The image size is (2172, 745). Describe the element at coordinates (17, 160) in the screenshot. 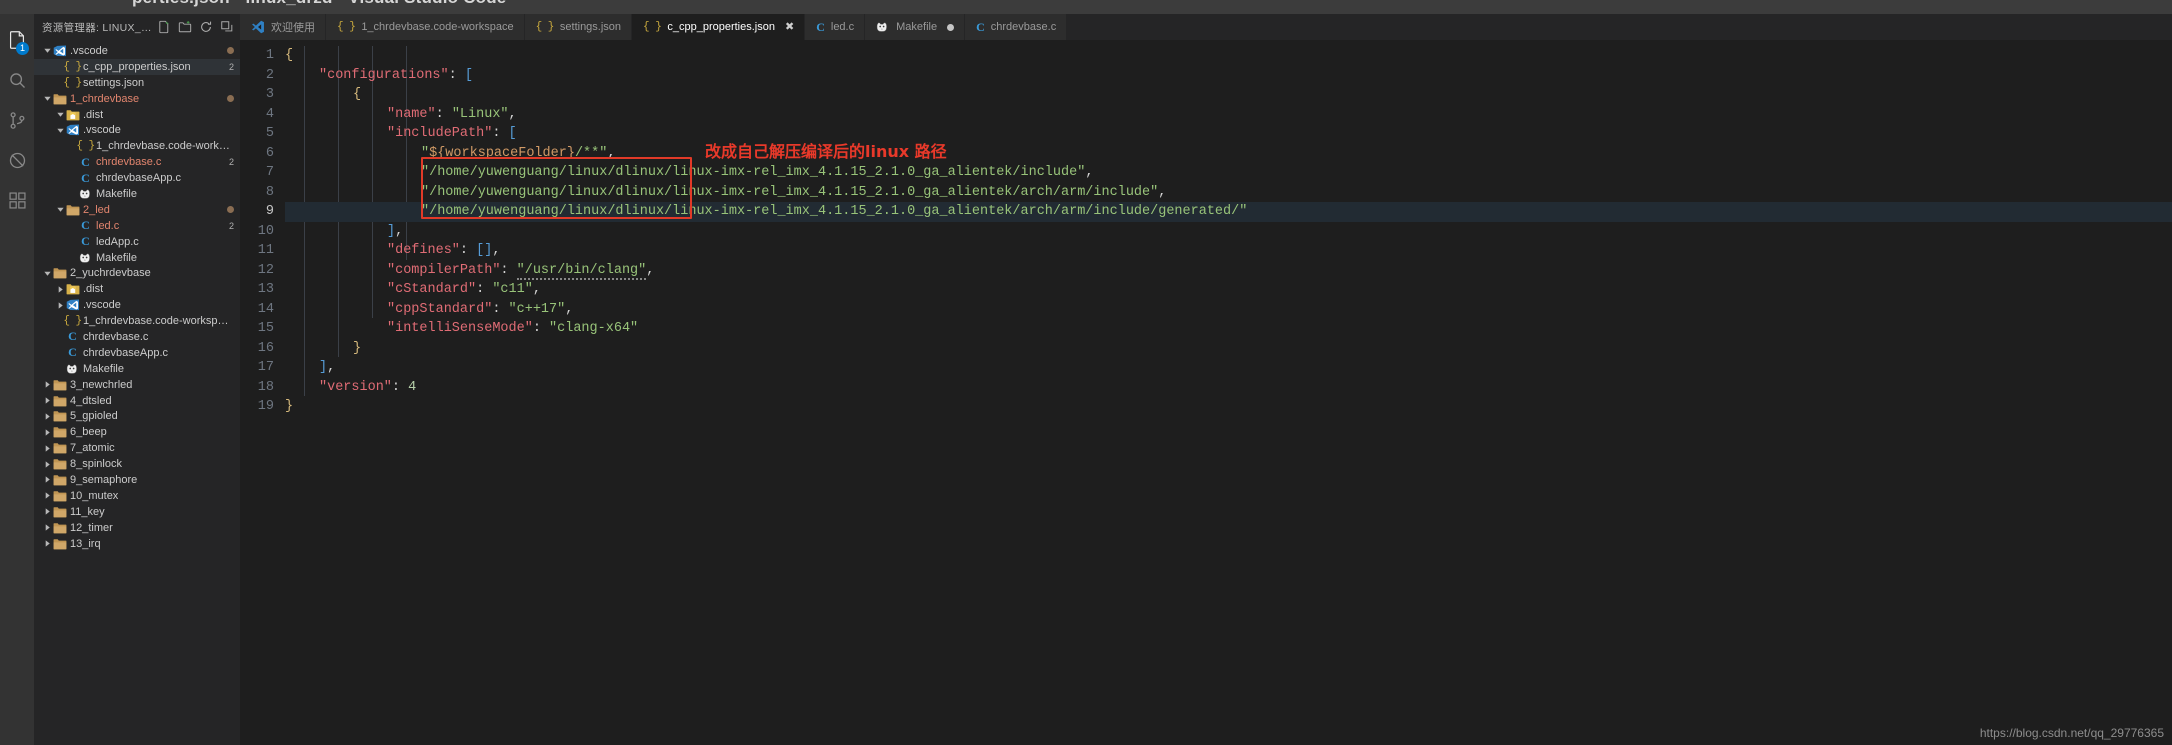

I see `activity-debug-icon` at that location.